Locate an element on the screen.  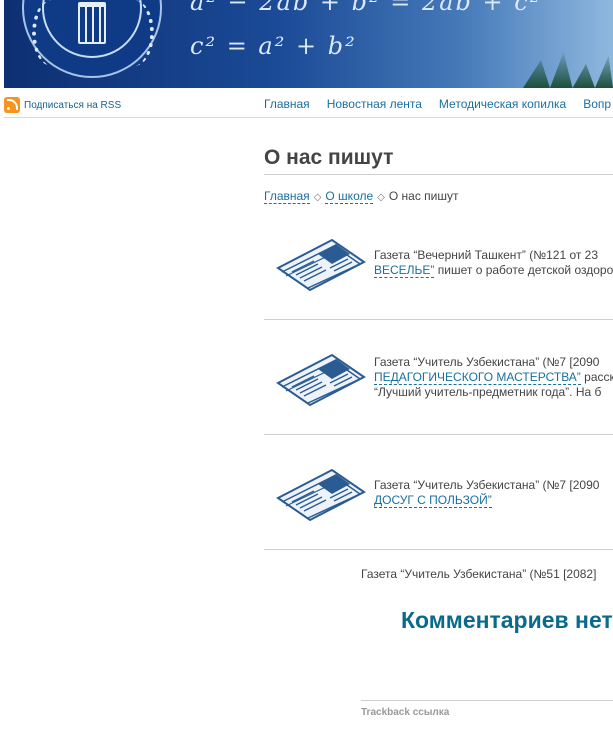
page-title: О нас пишут is located at coordinates (329, 157).